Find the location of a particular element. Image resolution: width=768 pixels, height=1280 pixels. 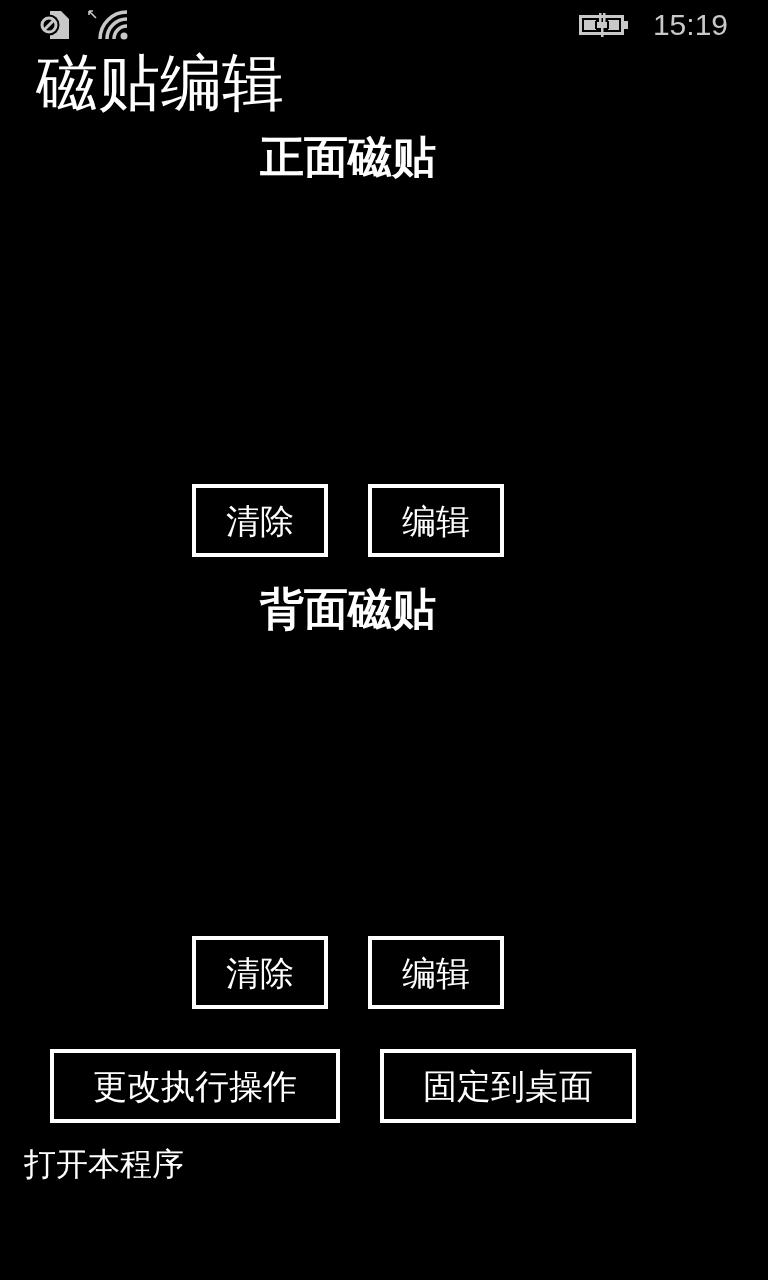

section-heading: 正面磁贴 is located at coordinates (348, 157).